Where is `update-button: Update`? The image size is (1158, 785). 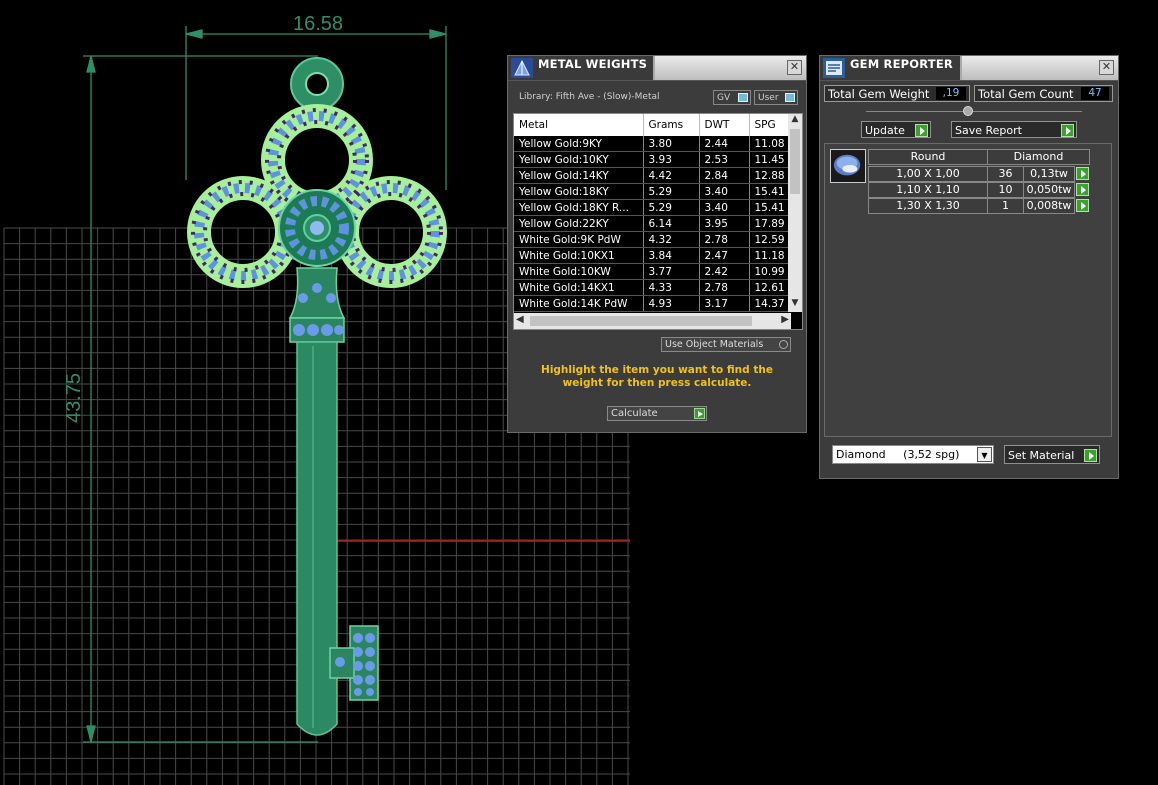 update-button: Update is located at coordinates (896, 129).